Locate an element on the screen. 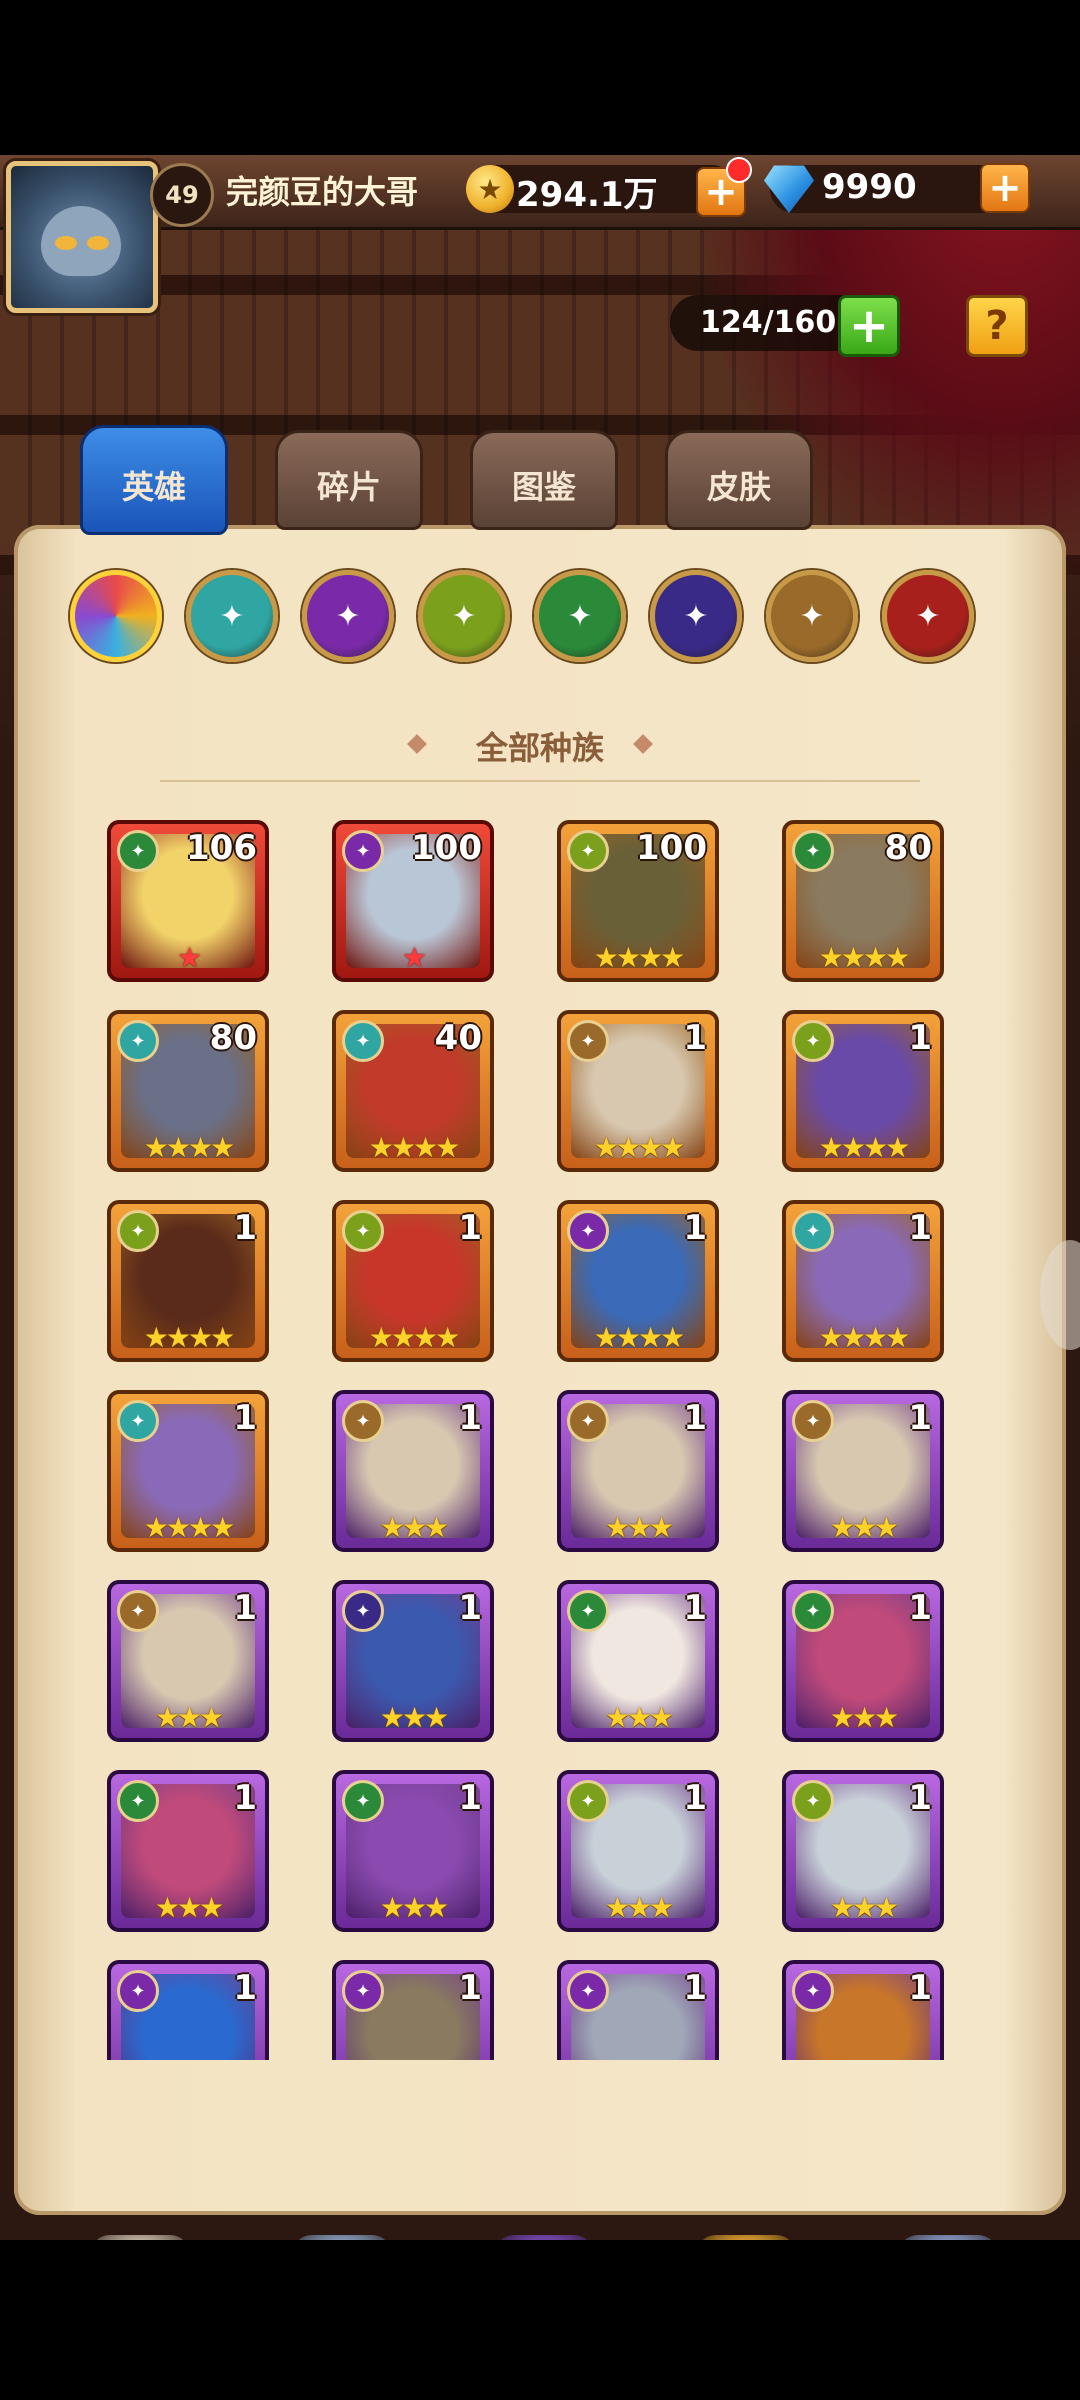 This screenshot has height=2400, width=1080. race-filter-fire: ✦ is located at coordinates (928, 616).